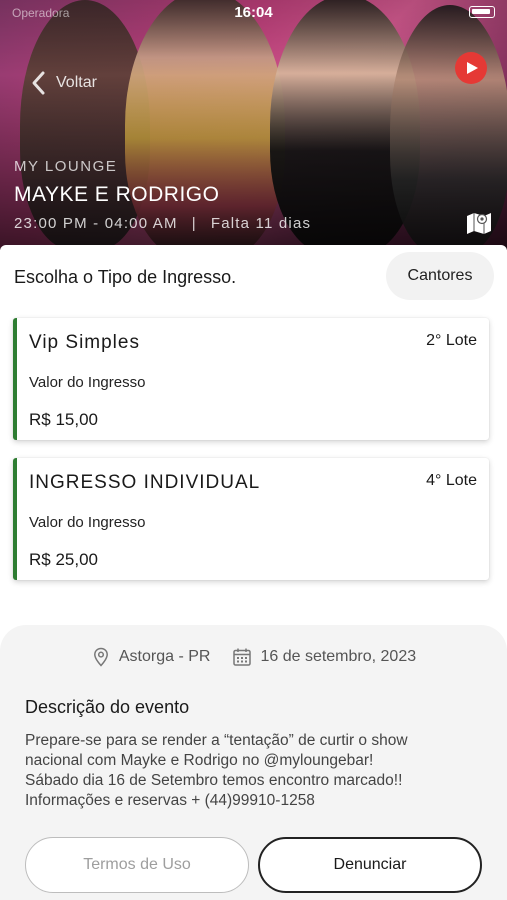 The image size is (507, 900). Describe the element at coordinates (63, 559) in the screenshot. I see `ticket-price: R$ 25,00` at that location.